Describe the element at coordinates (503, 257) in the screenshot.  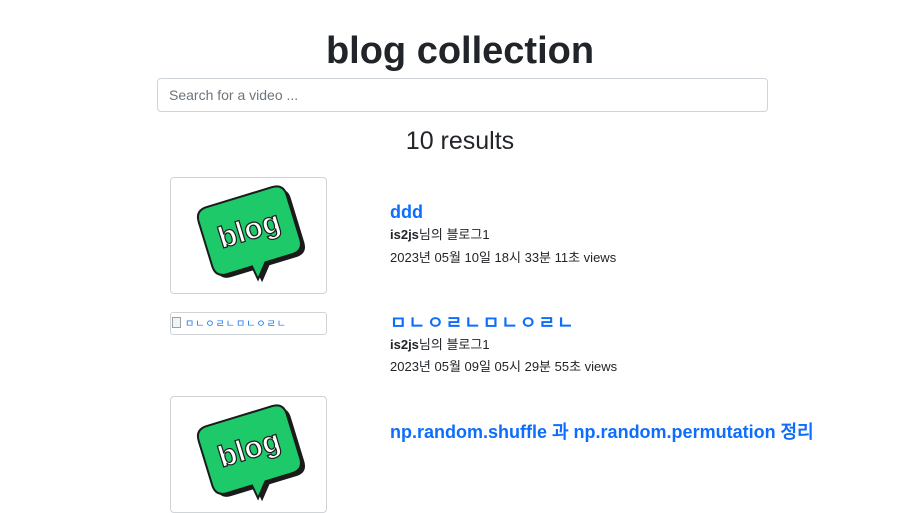
I see `item-date-views: 2023년 05월 10일 18시 33분 11초 views` at that location.